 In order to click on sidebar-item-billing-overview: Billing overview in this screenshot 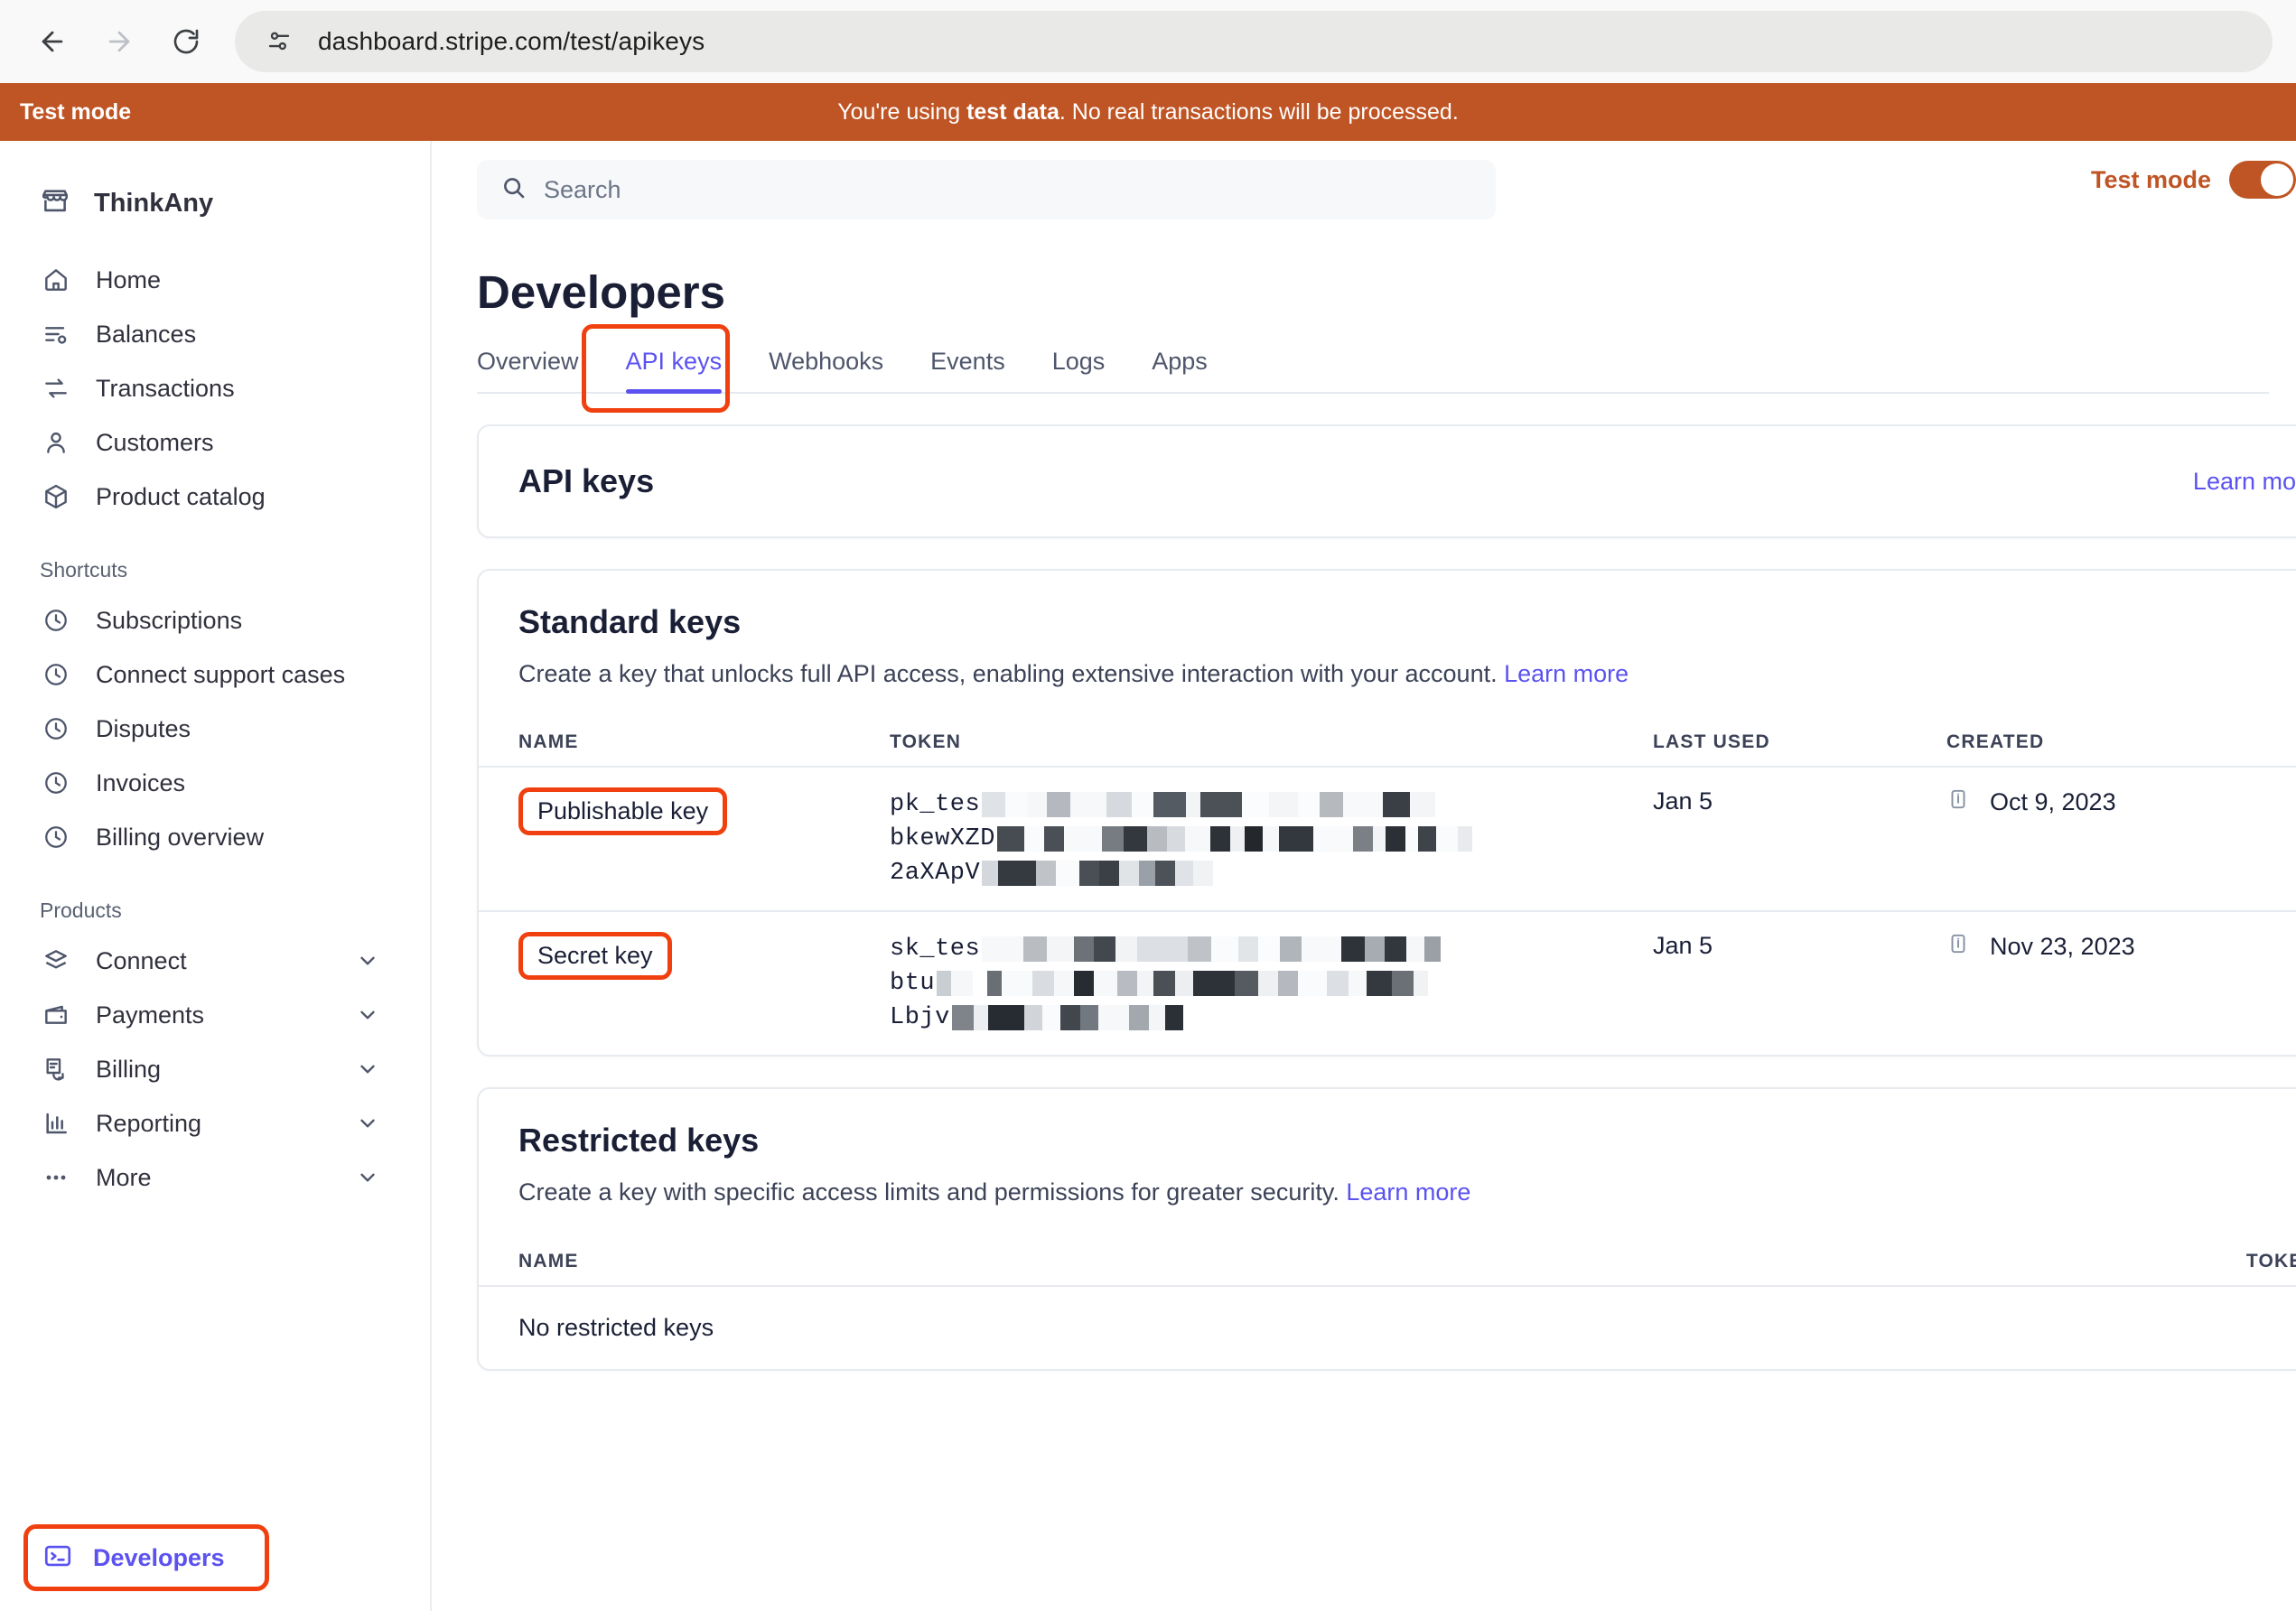, I will do `click(215, 837)`.